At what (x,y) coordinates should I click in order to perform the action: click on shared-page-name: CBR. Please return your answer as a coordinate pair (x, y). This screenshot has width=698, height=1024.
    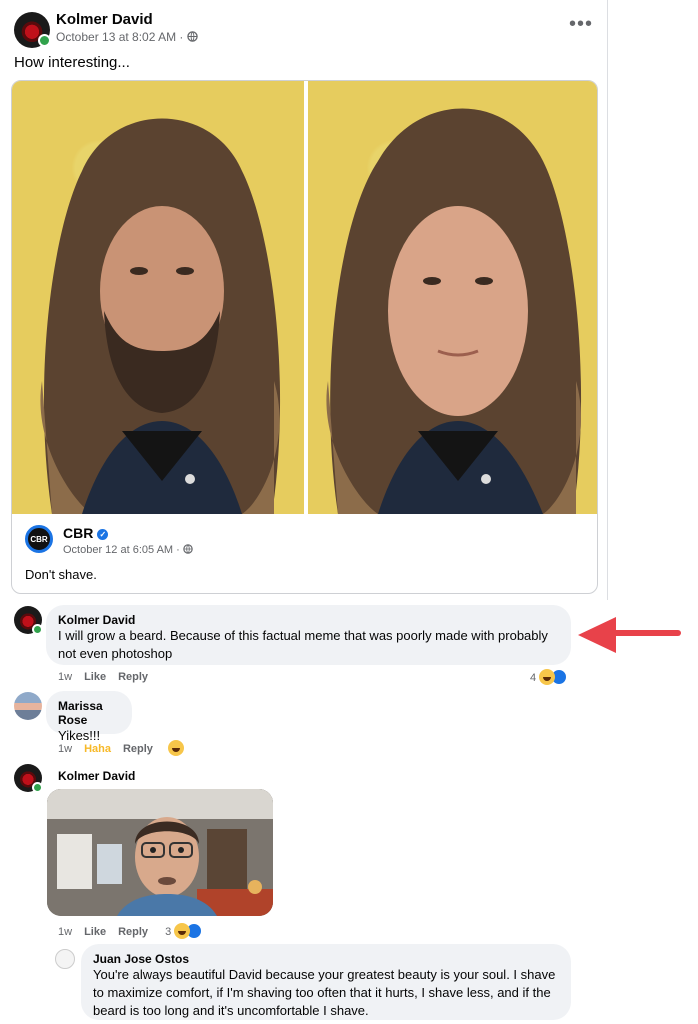
    Looking at the image, I should click on (78, 533).